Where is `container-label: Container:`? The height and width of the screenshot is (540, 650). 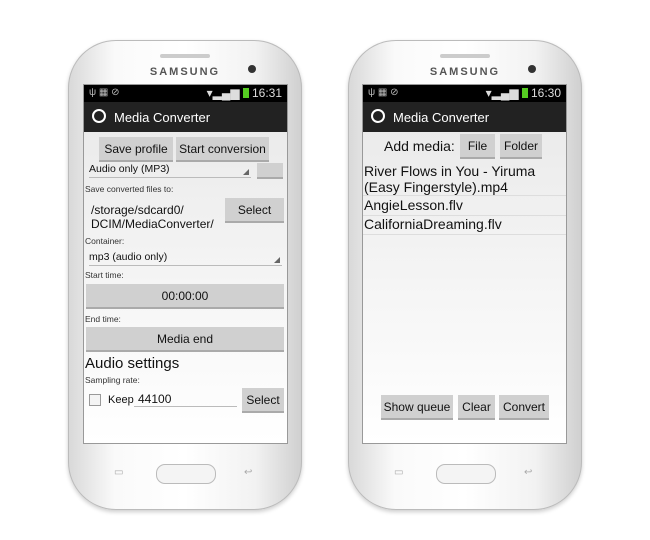 container-label: Container: is located at coordinates (105, 241).